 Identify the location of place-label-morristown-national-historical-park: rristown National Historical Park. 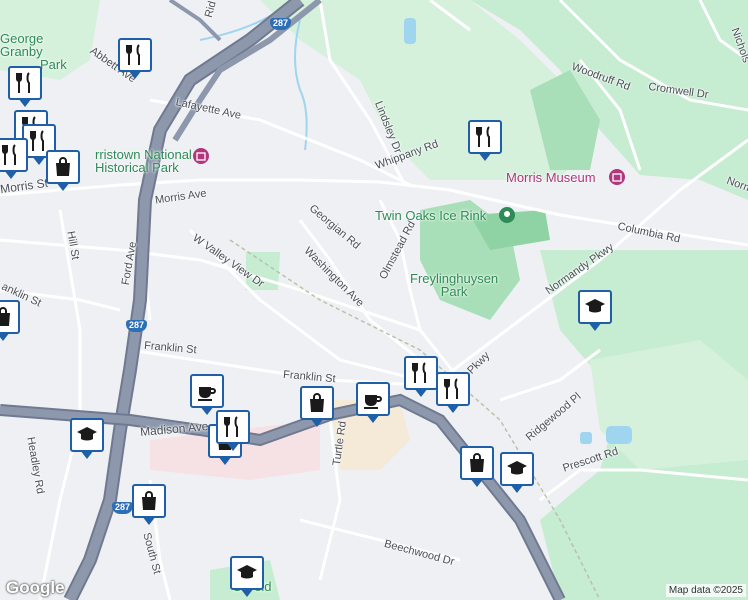
(143, 161).